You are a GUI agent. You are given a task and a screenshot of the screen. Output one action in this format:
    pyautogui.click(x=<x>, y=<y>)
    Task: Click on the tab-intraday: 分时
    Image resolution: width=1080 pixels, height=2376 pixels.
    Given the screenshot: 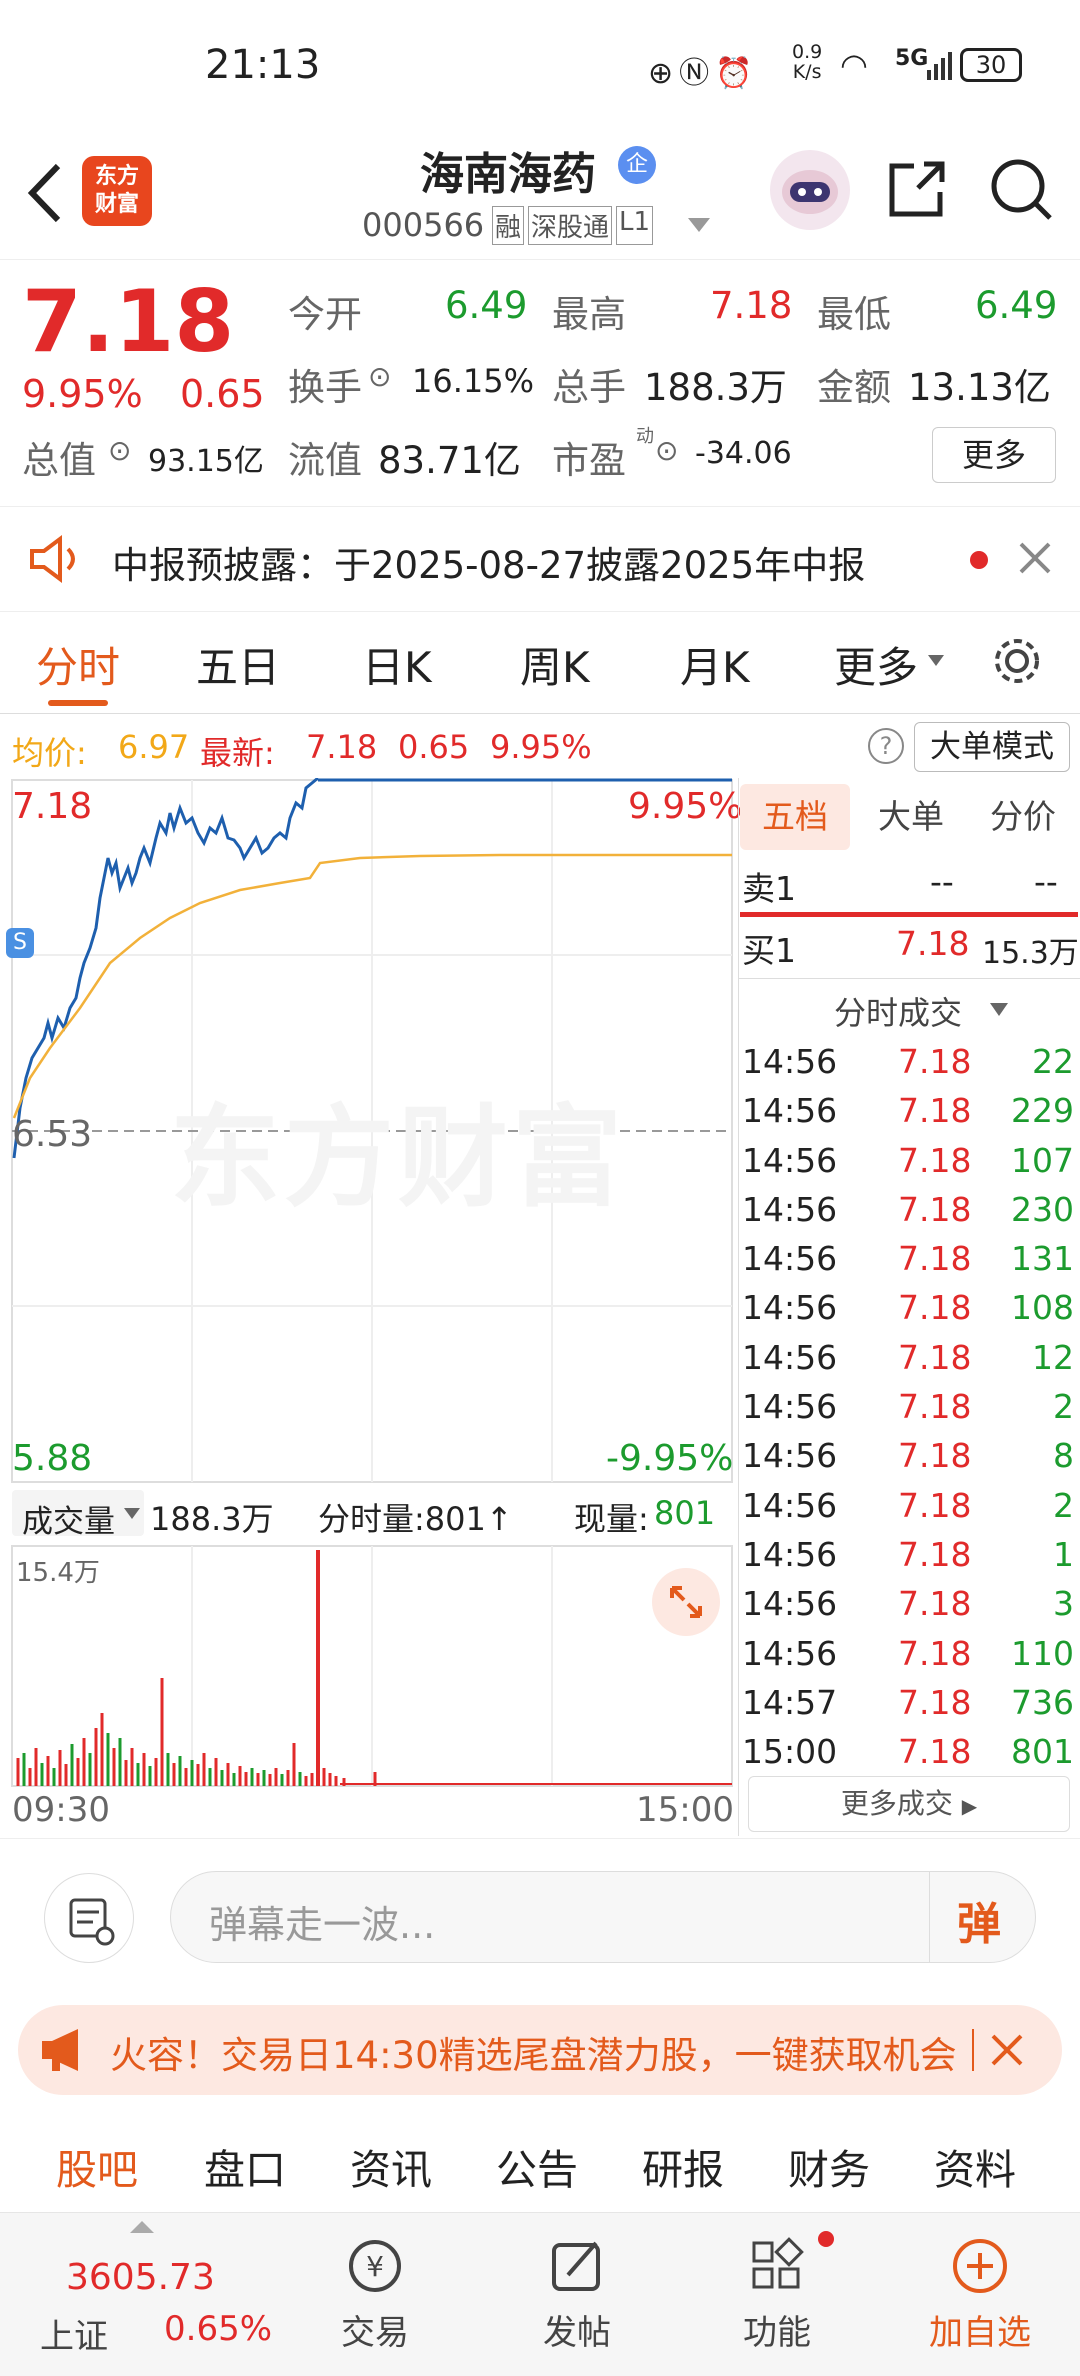 What is the action you would take?
    pyautogui.click(x=78, y=664)
    